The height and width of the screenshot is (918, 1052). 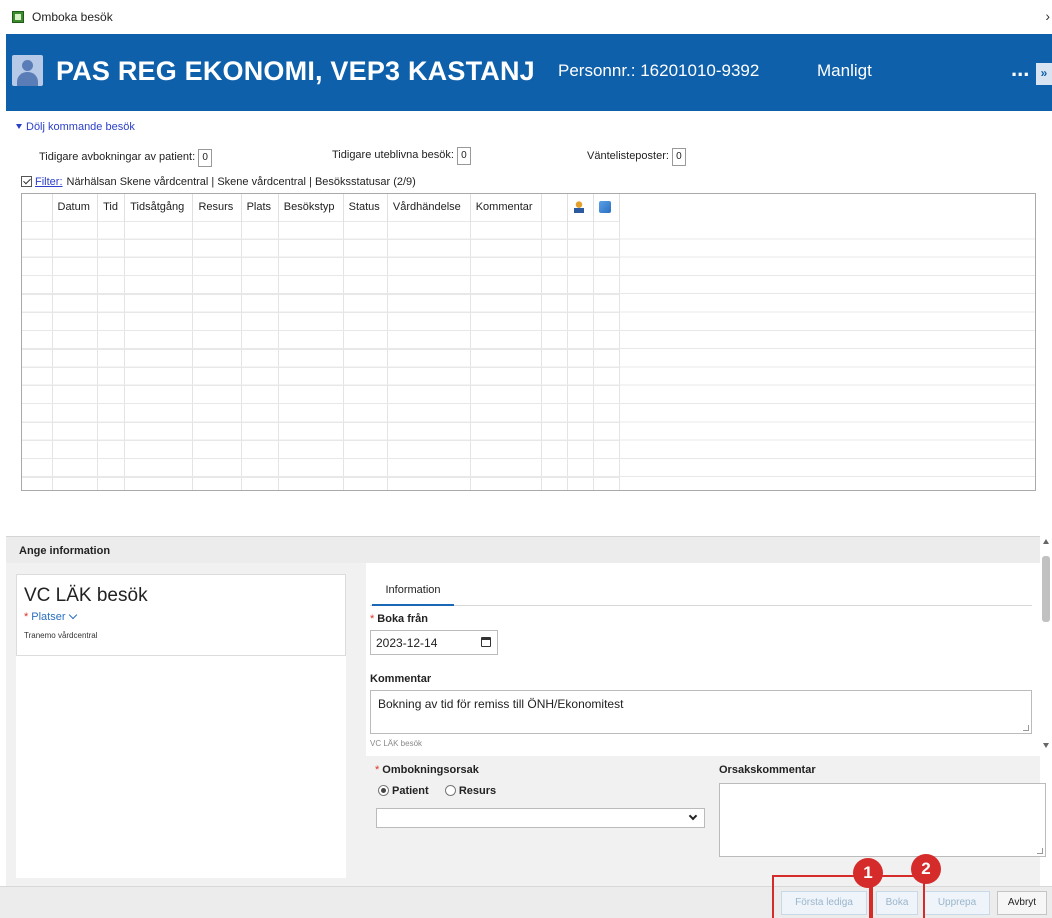 What do you see at coordinates (506, 207) in the screenshot?
I see `column-header: Kommentar` at bounding box center [506, 207].